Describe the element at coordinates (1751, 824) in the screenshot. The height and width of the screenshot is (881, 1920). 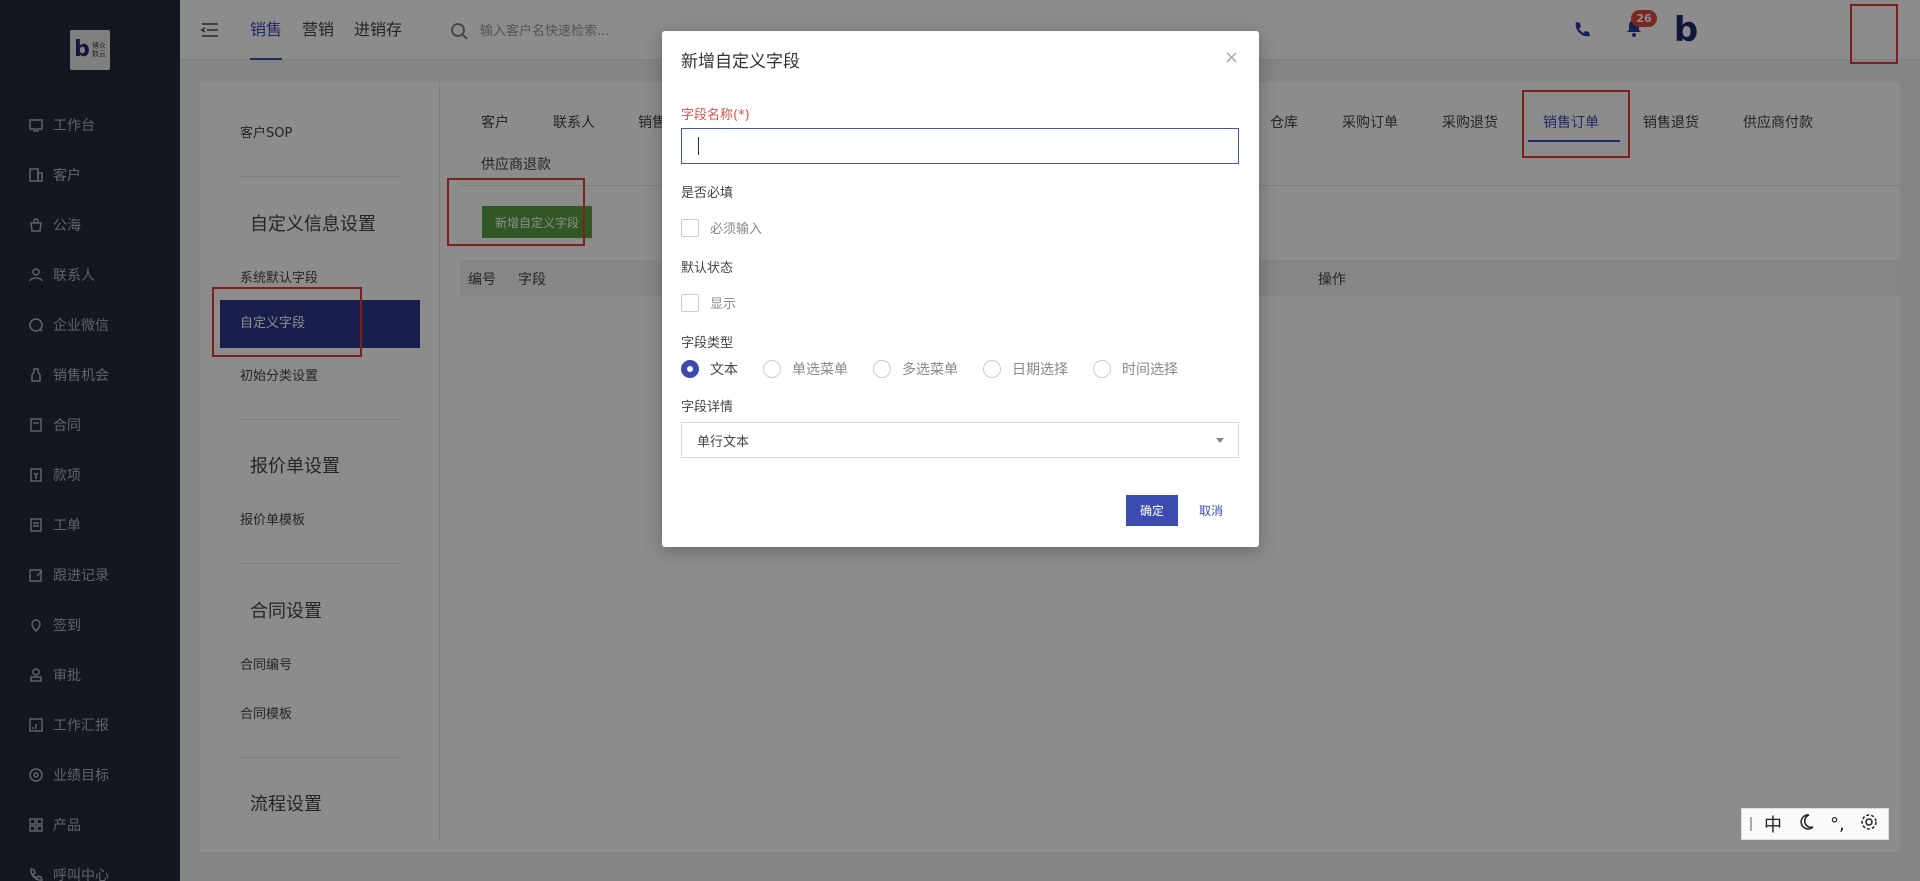
I see `drag-handle` at that location.